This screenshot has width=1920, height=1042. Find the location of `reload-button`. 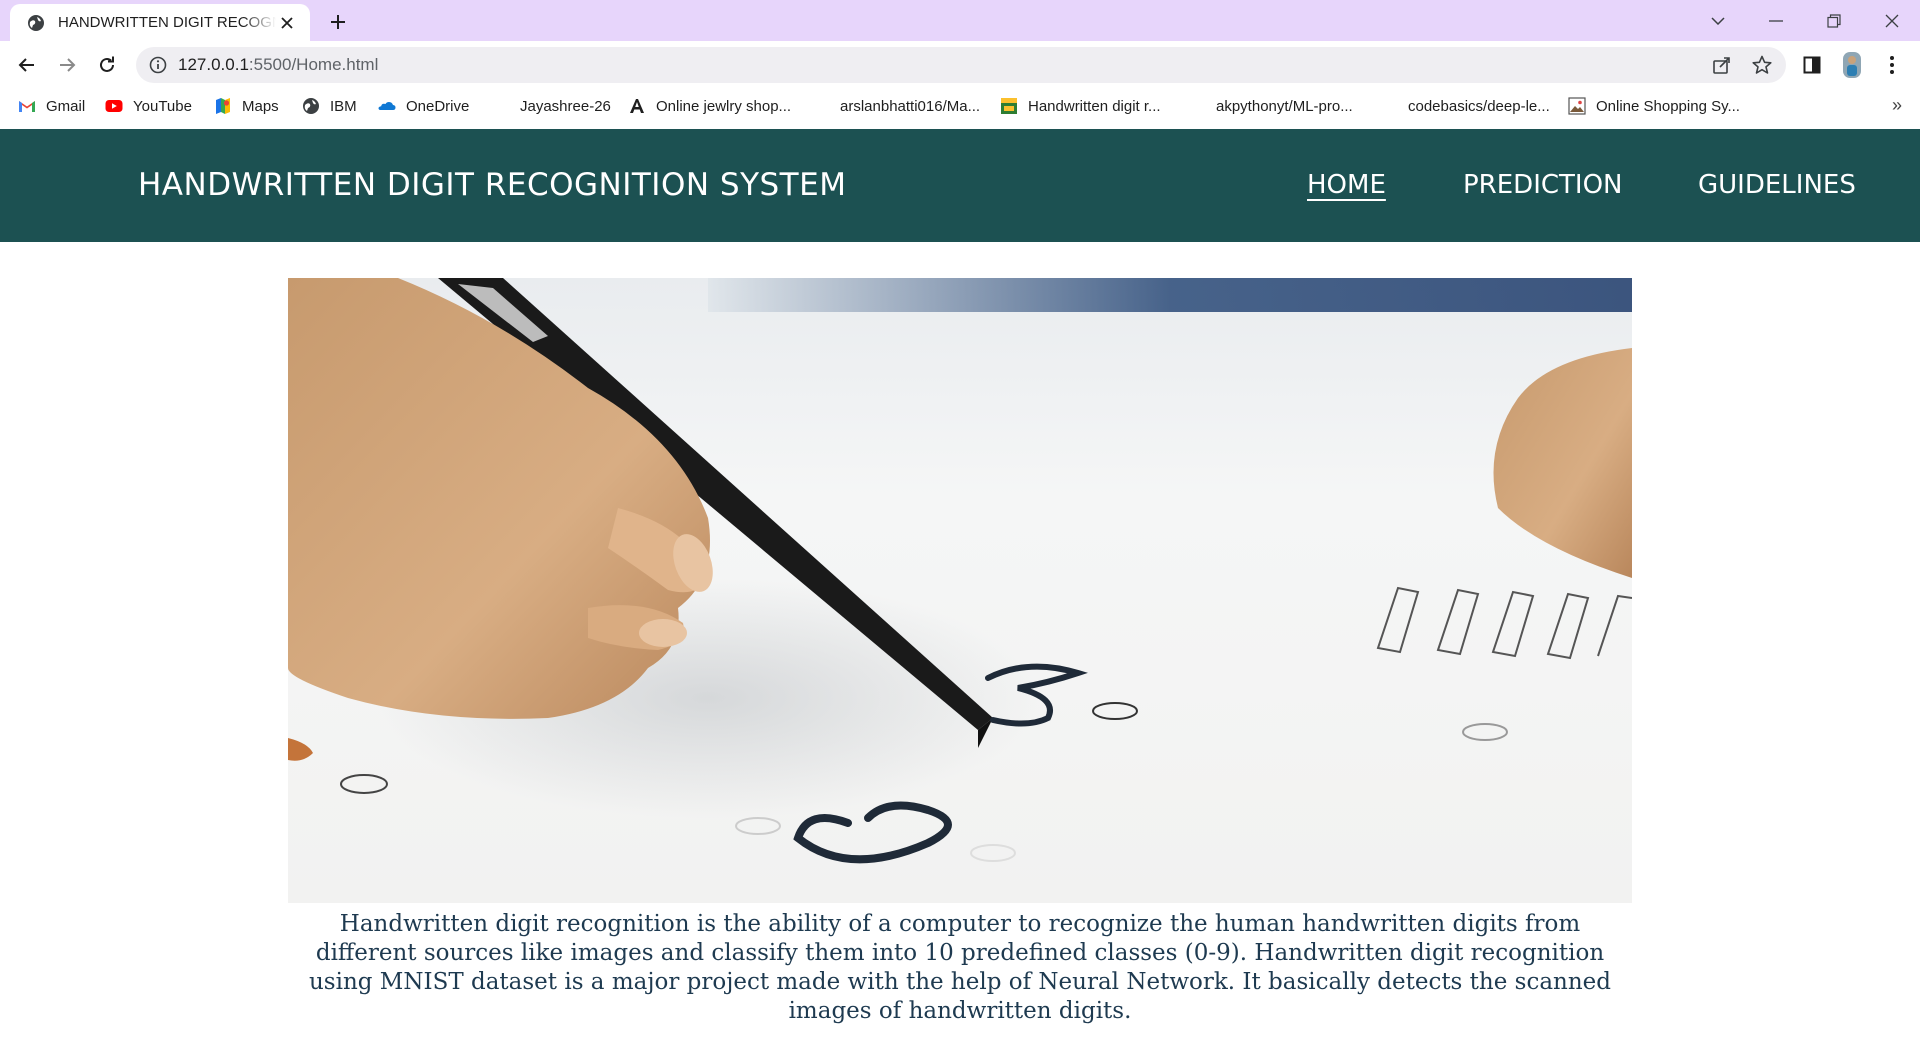

reload-button is located at coordinates (107, 65).